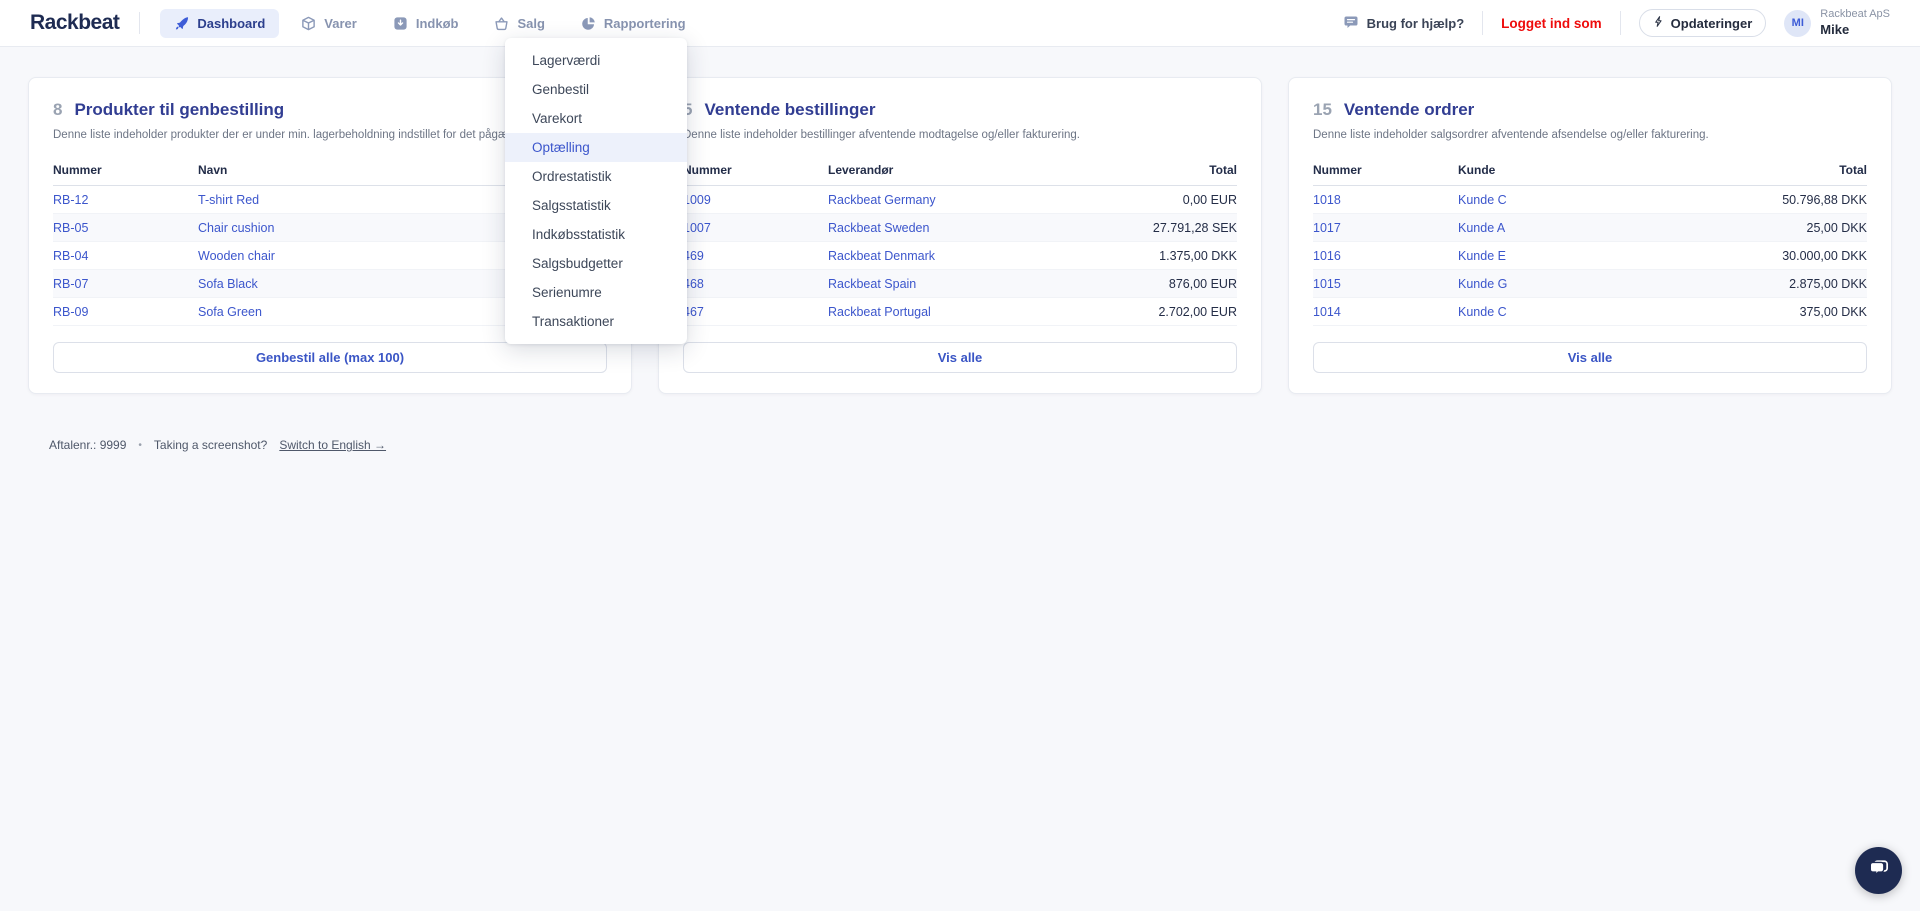 The height and width of the screenshot is (911, 1920). Describe the element at coordinates (1582, 256) in the screenshot. I see `row-link: Kunde E` at that location.